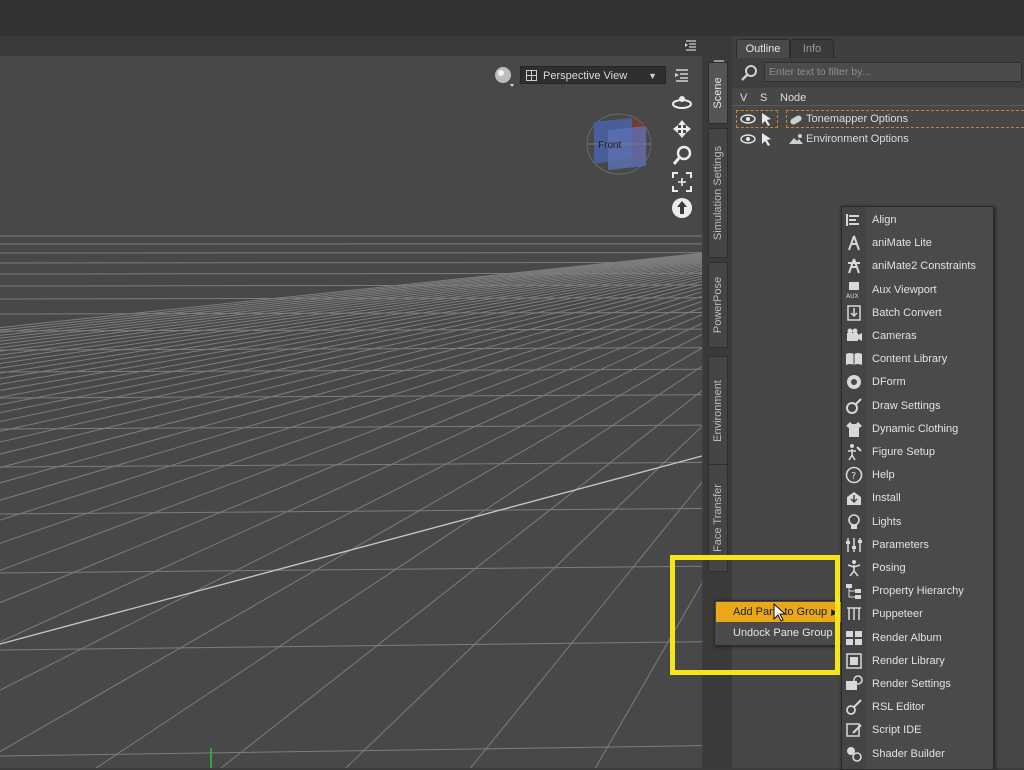  Describe the element at coordinates (854, 707) in the screenshot. I see `rsl-editor-icon` at that location.